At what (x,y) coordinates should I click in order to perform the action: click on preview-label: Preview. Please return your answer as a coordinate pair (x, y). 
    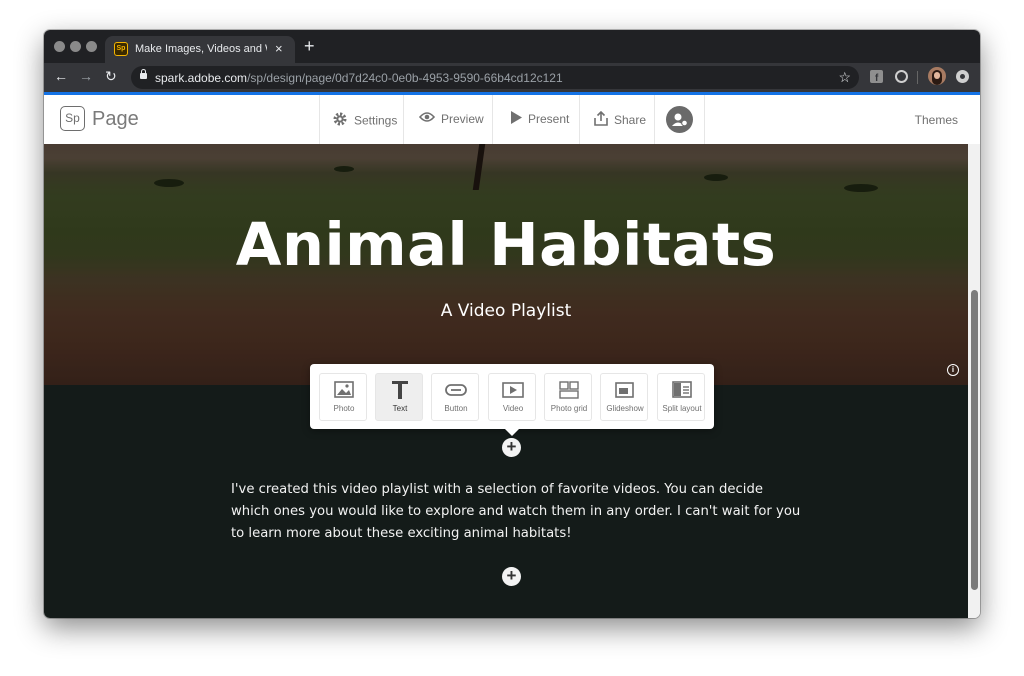
    Looking at the image, I should click on (462, 118).